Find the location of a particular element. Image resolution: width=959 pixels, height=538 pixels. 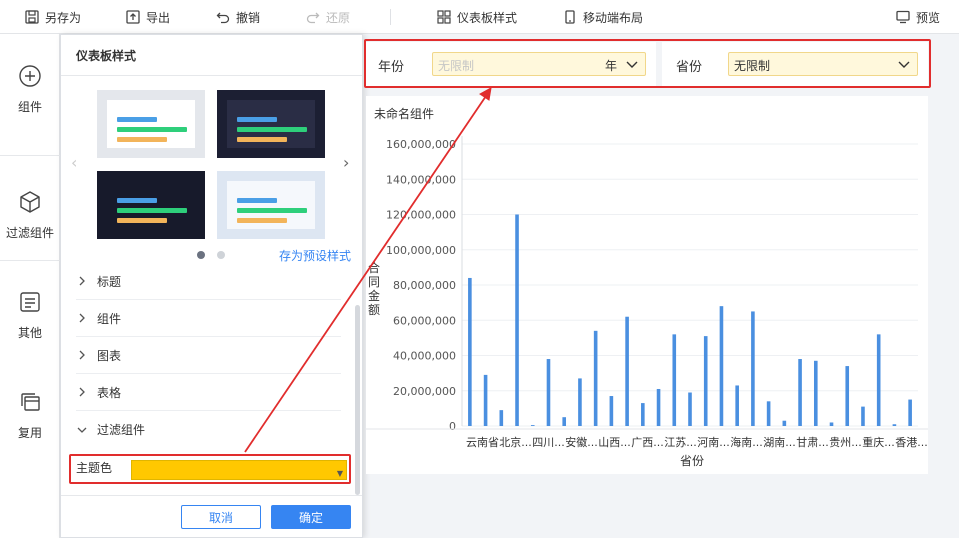

x-tick-label: 云南省 is located at coordinates (482, 442).